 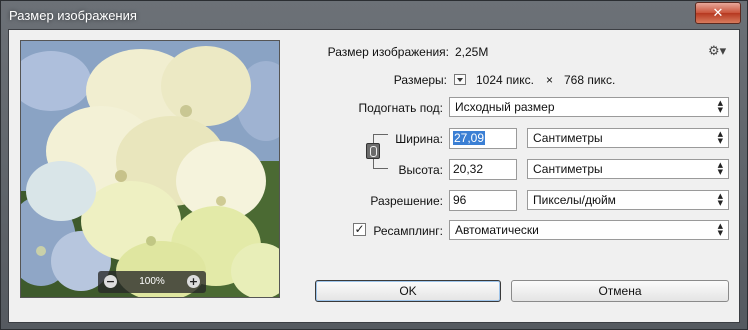 I want to click on zoom-in-icon: +, so click(x=193, y=281).